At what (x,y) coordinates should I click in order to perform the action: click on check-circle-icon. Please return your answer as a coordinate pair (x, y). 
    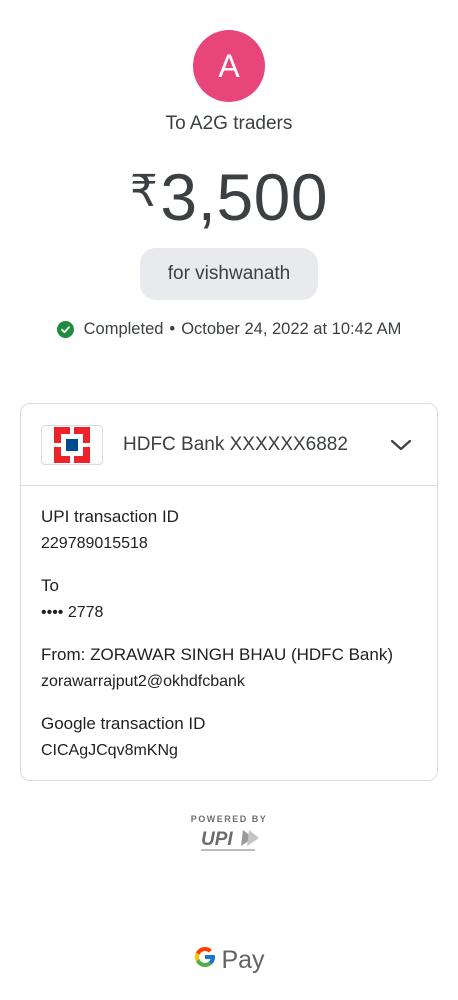
    Looking at the image, I should click on (65, 329).